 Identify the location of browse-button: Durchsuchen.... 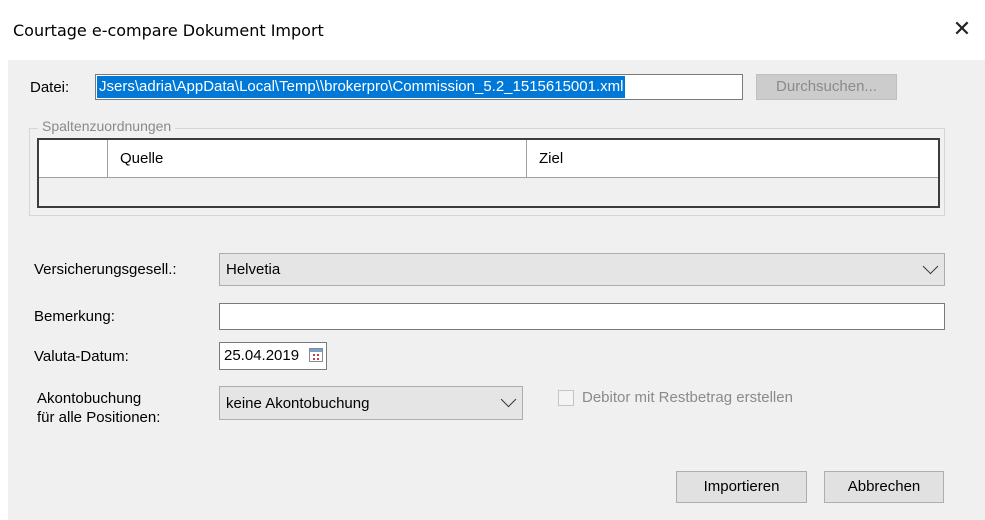
(826, 87).